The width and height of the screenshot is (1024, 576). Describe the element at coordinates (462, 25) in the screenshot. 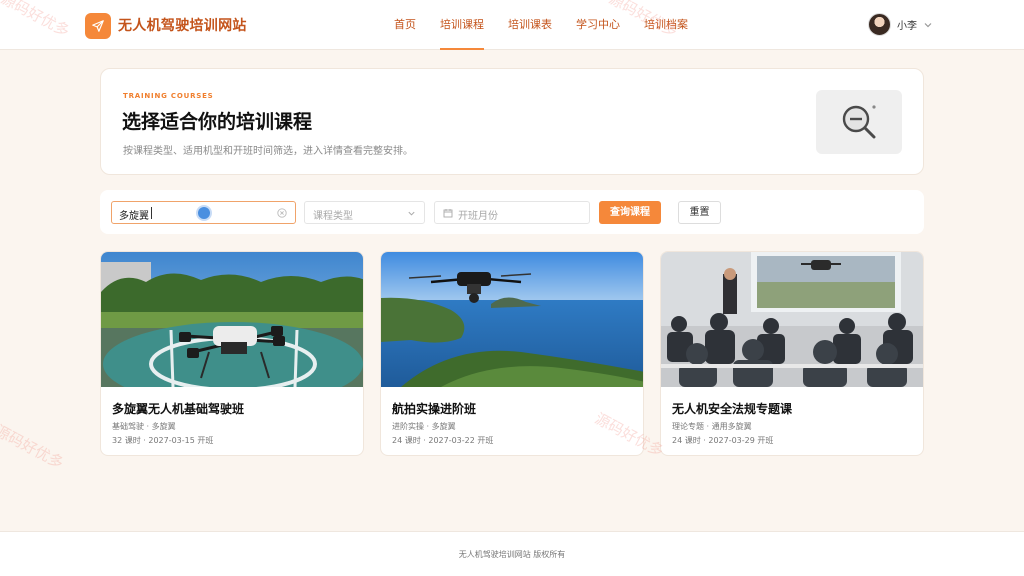

I see `nav-courses: 培训课程` at that location.